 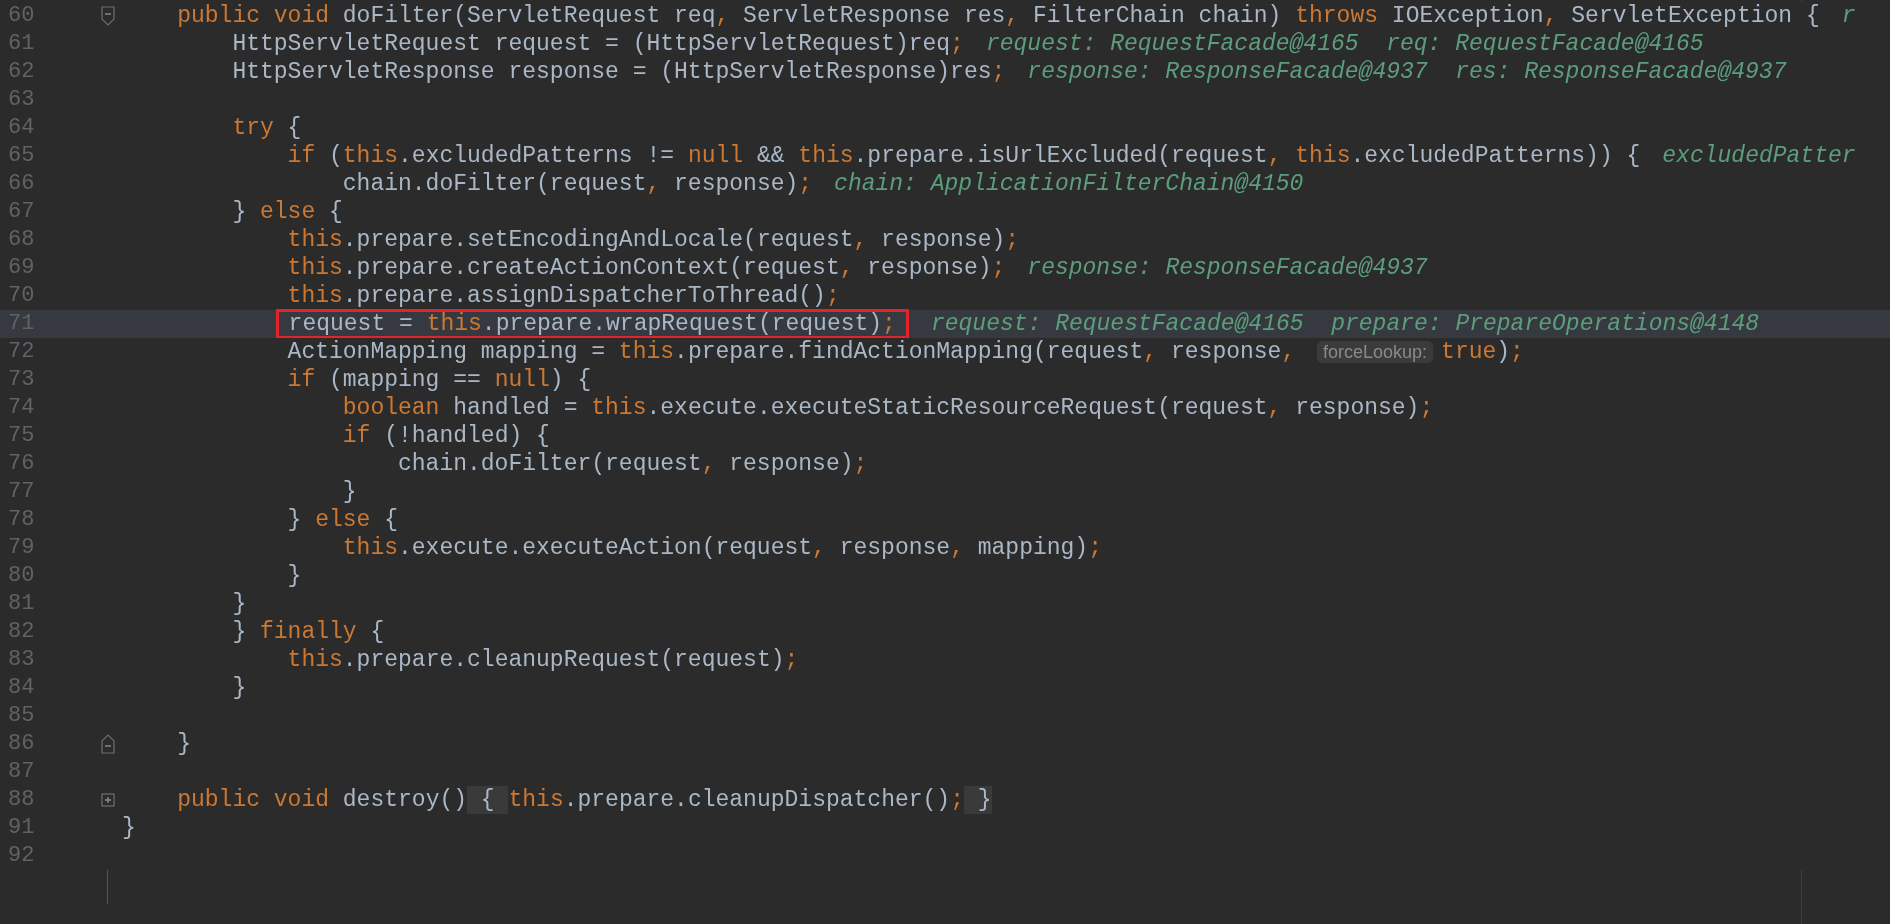 I want to click on line-number: 86, so click(x=21, y=744).